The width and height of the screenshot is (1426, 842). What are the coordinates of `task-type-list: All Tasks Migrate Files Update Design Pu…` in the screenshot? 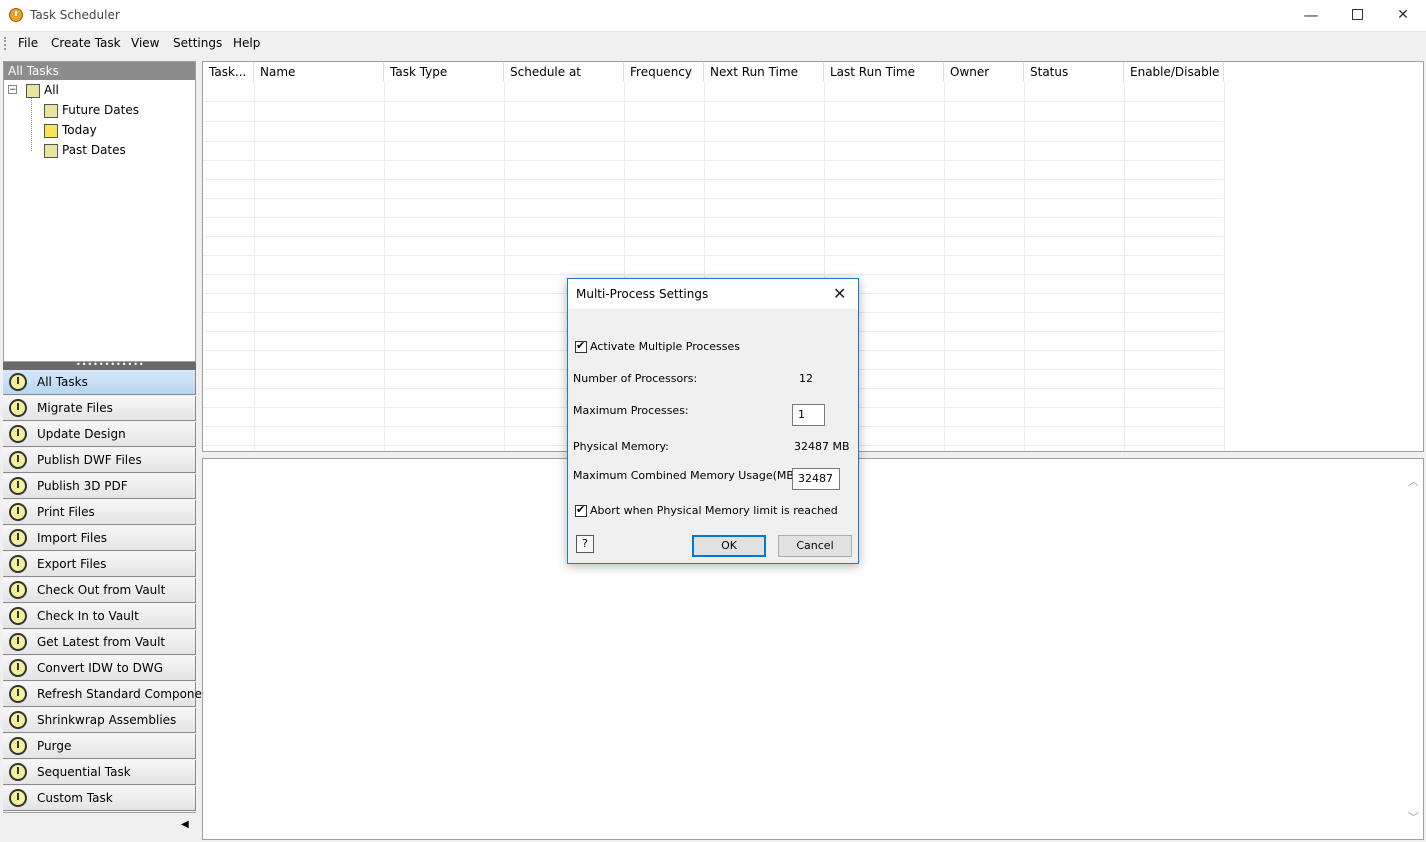 It's located at (111, 591).